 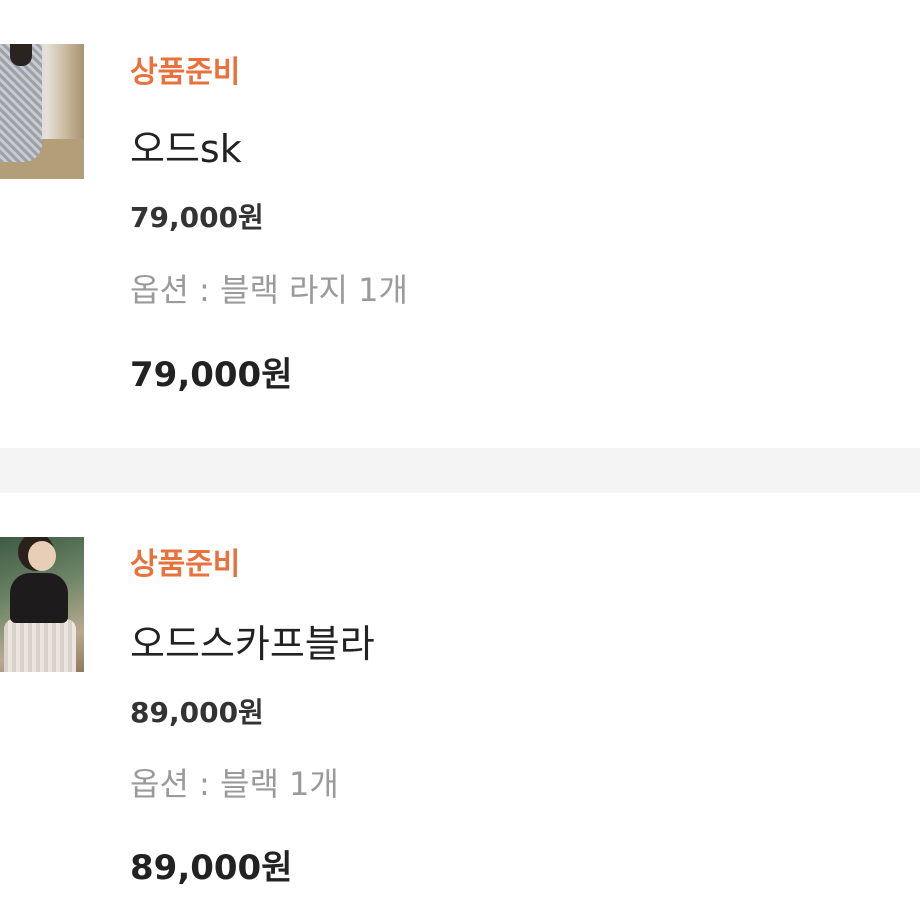 I want to click on product-option: 옵션 : 블랙 1개, so click(x=234, y=784).